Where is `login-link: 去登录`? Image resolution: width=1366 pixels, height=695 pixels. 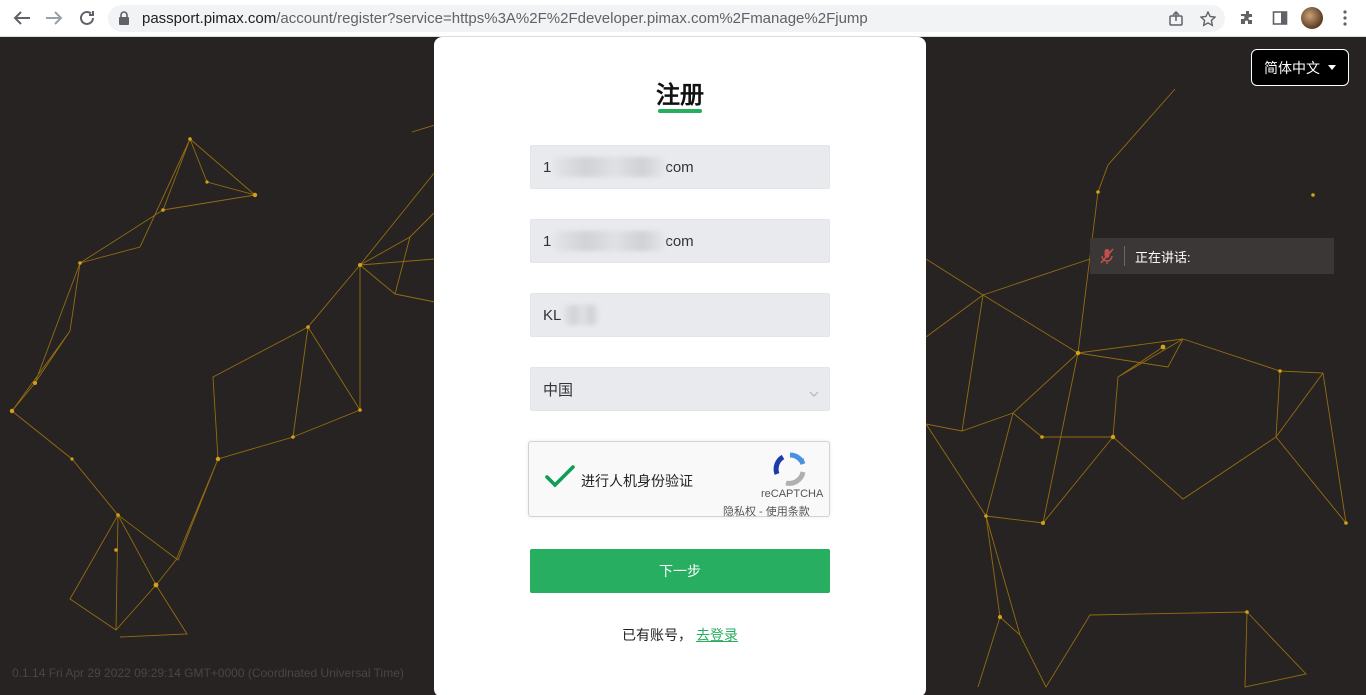 login-link: 去登录 is located at coordinates (717, 635).